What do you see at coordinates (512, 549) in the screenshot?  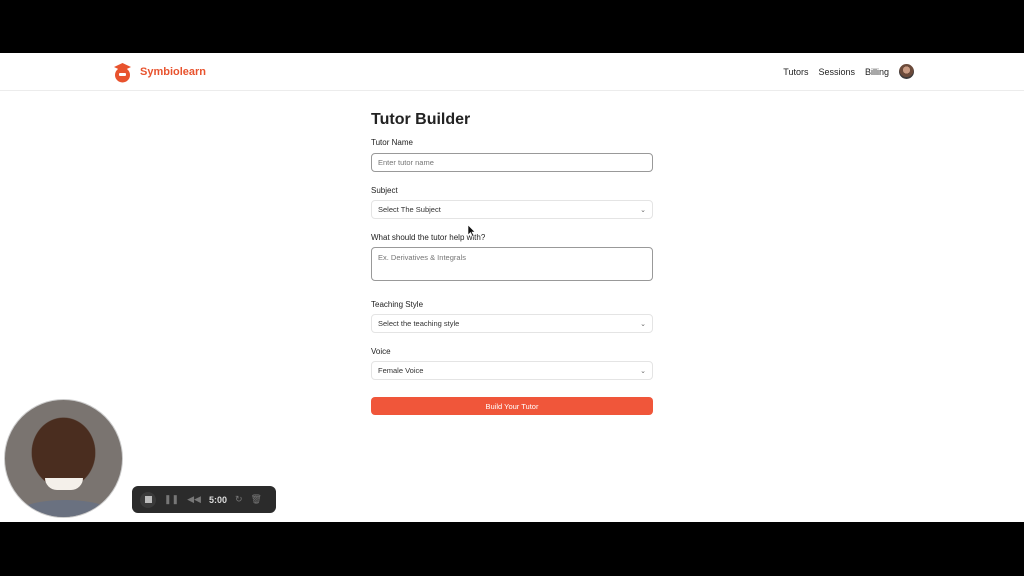 I see `letterbox-bottom` at bounding box center [512, 549].